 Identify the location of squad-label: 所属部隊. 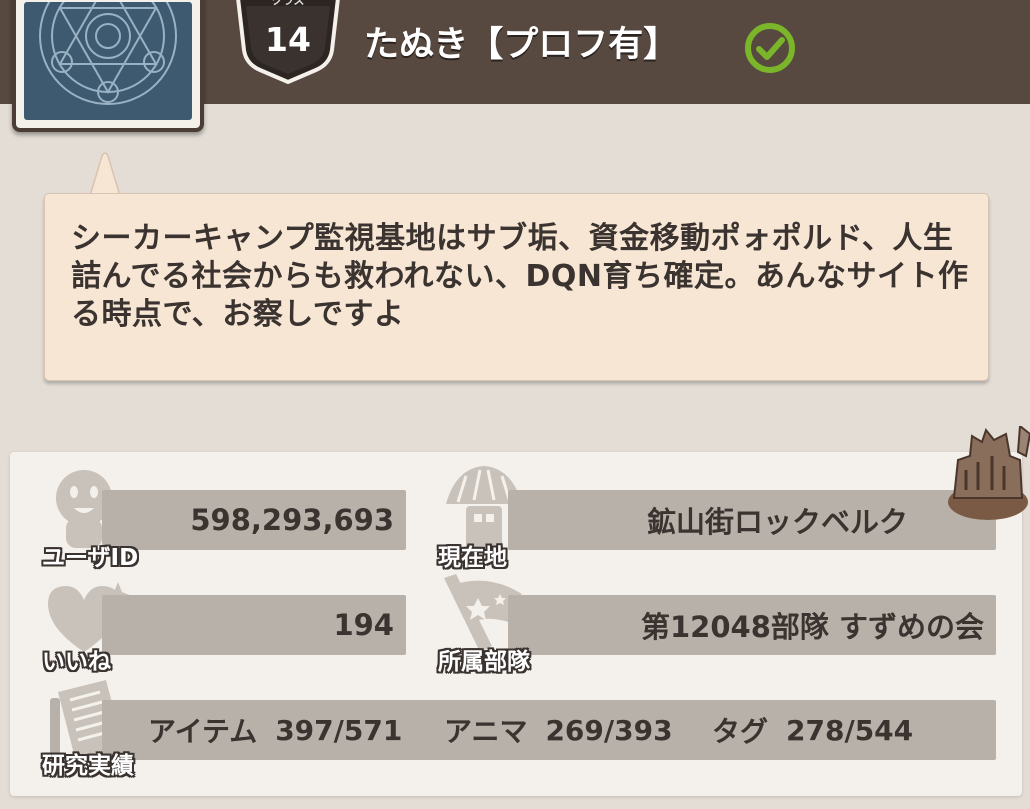
(484, 662).